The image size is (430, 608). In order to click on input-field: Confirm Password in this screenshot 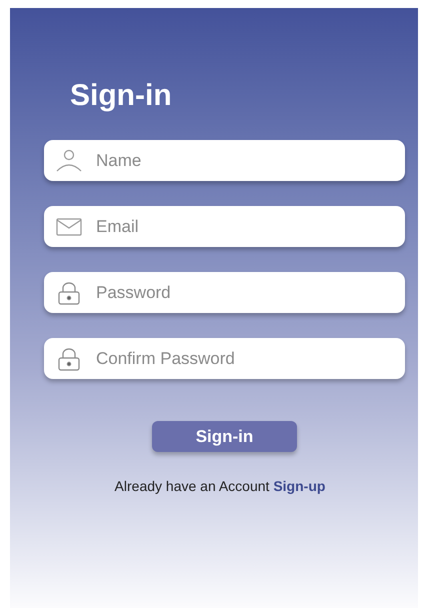, I will do `click(224, 358)`.